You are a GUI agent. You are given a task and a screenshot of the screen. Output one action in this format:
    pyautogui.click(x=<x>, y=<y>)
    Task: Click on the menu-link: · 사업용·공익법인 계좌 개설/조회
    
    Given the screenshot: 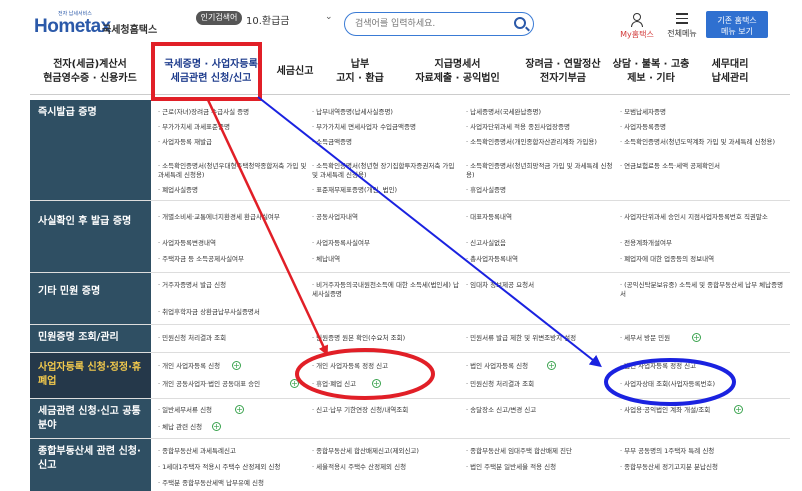 What is the action you would take?
    pyautogui.click(x=675, y=410)
    